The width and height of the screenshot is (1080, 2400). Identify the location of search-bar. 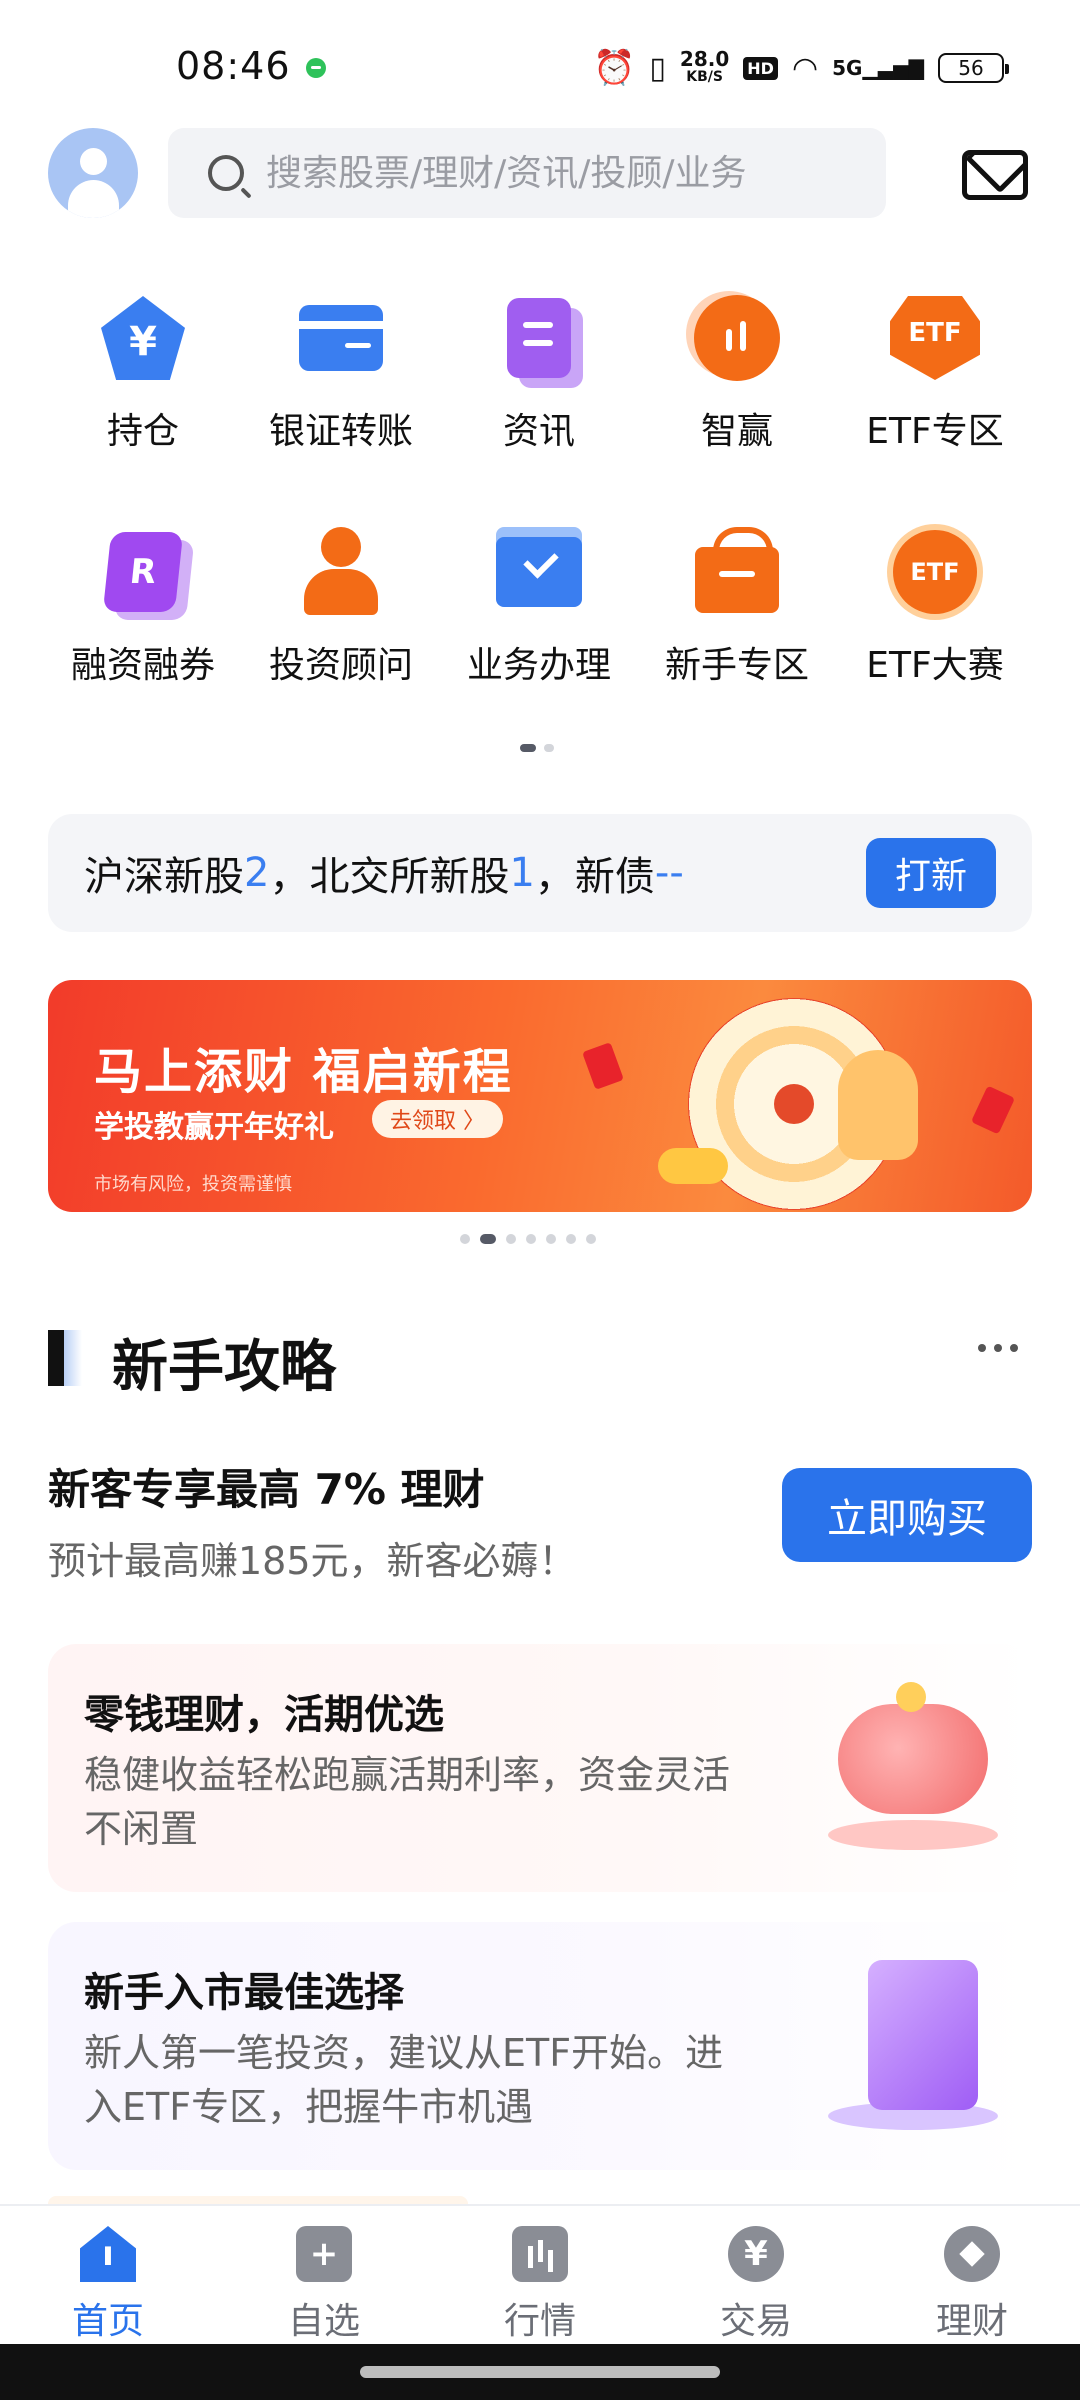
(527, 173).